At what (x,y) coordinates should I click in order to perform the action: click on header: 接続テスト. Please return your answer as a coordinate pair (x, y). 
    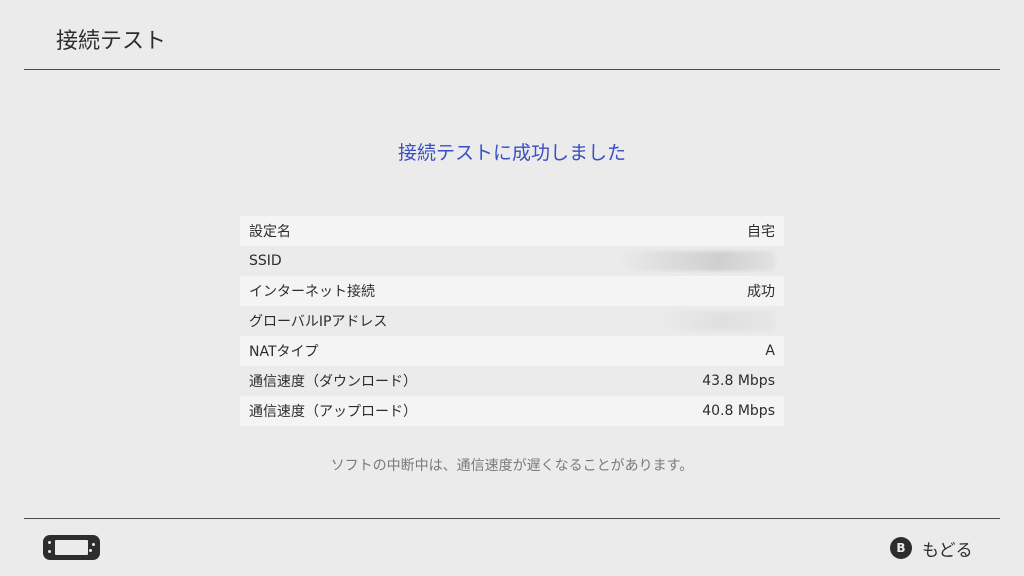
    Looking at the image, I should click on (512, 35).